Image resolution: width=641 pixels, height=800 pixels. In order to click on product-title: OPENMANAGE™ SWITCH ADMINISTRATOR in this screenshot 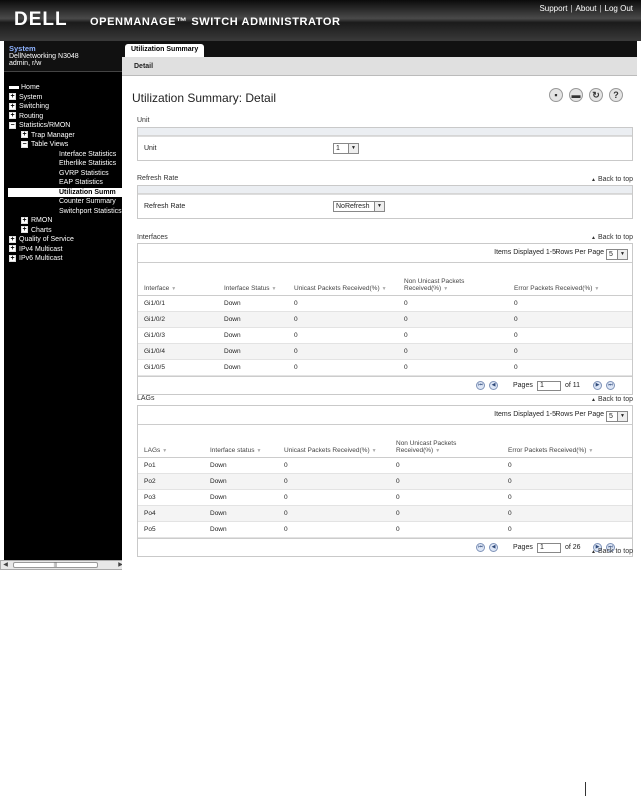, I will do `click(215, 22)`.